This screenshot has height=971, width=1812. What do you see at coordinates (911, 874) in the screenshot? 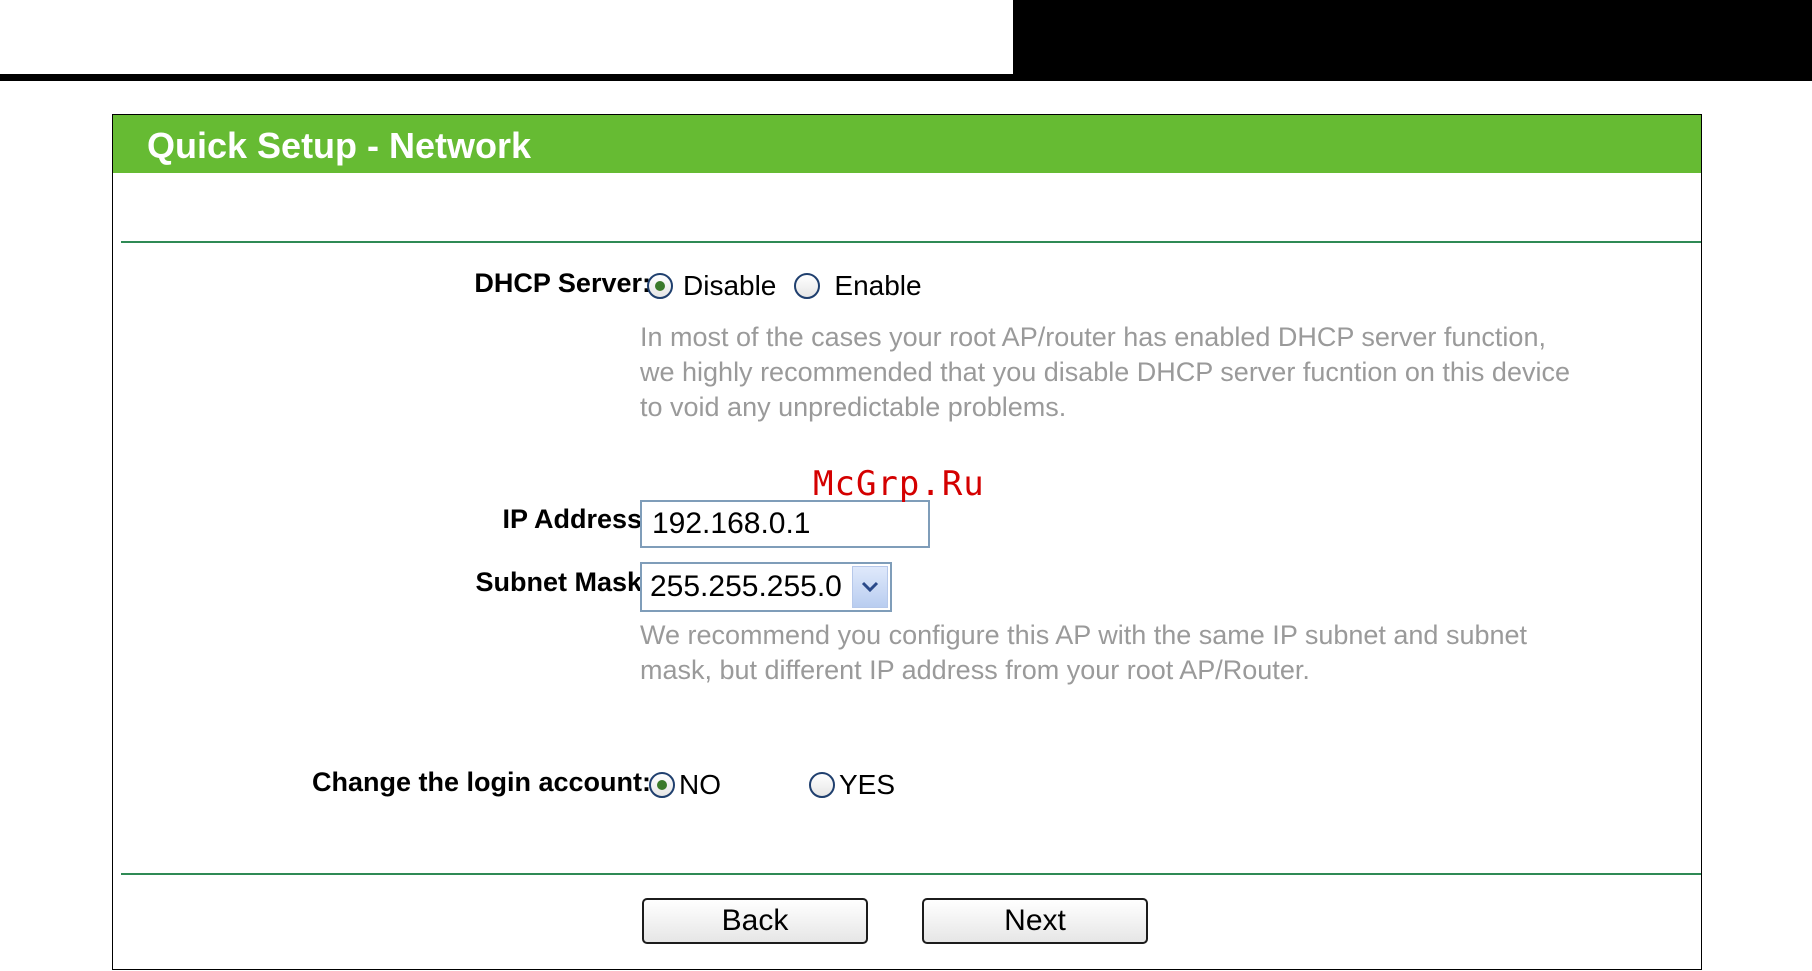
I see `bottom-divider` at bounding box center [911, 874].